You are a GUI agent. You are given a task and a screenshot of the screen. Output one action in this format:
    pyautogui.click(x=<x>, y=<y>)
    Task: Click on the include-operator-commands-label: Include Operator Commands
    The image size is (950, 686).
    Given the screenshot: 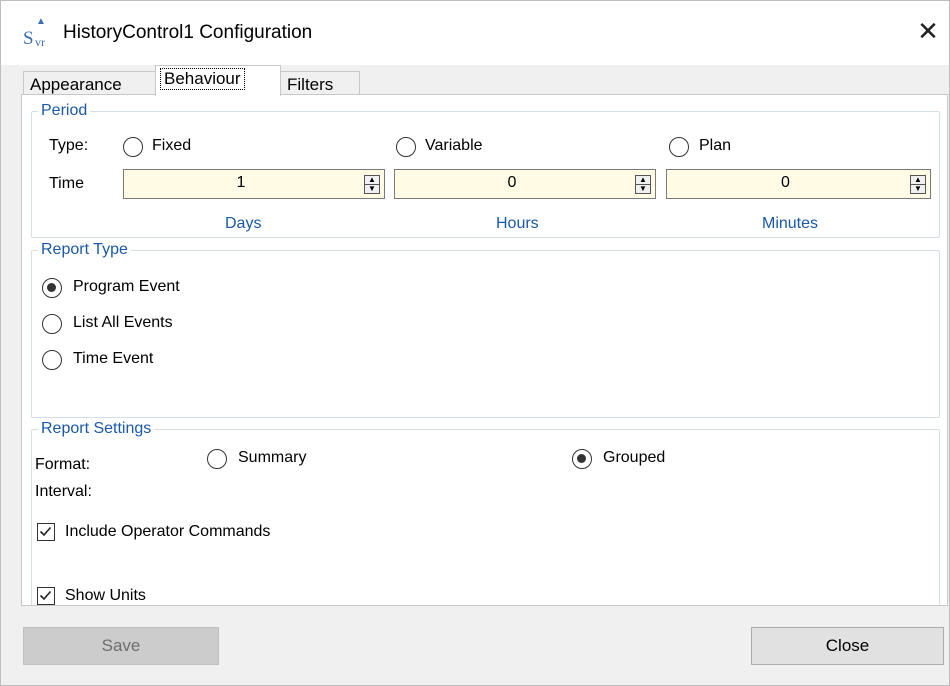 What is the action you would take?
    pyautogui.click(x=168, y=531)
    